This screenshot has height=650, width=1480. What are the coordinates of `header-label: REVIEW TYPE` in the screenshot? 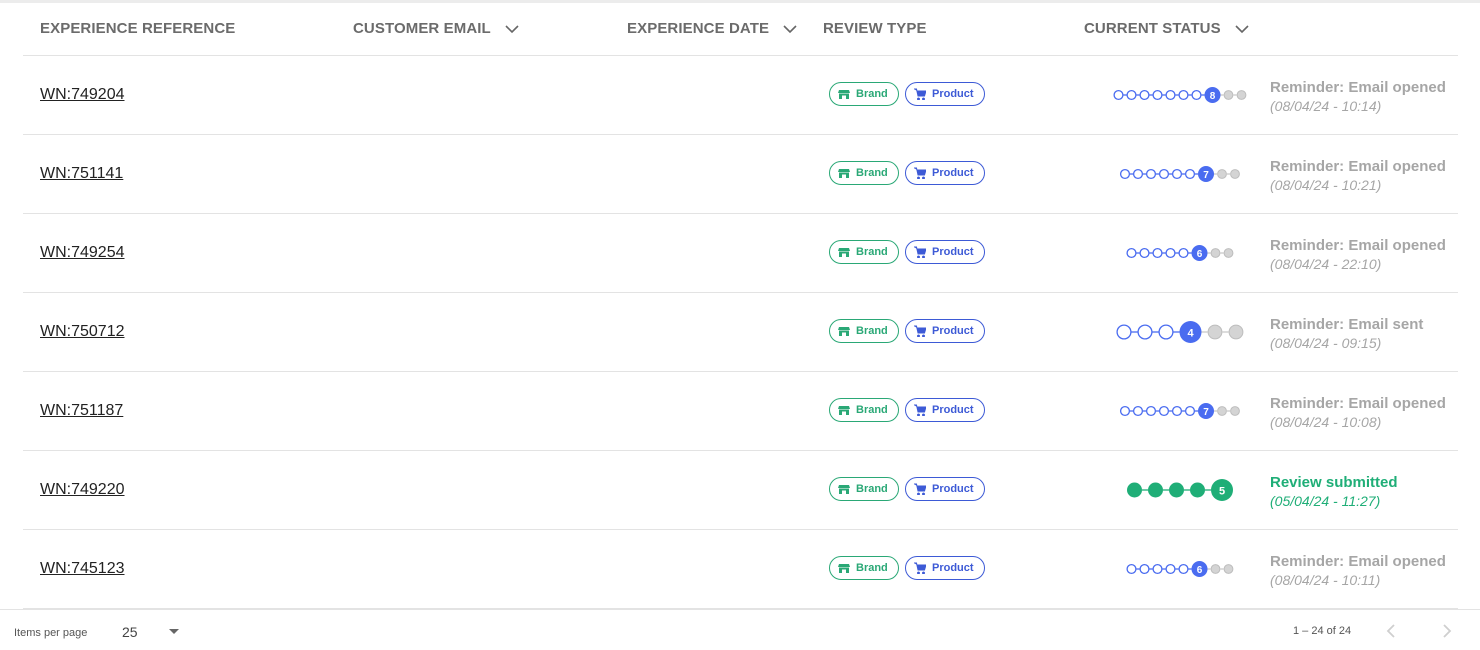 It's located at (875, 28).